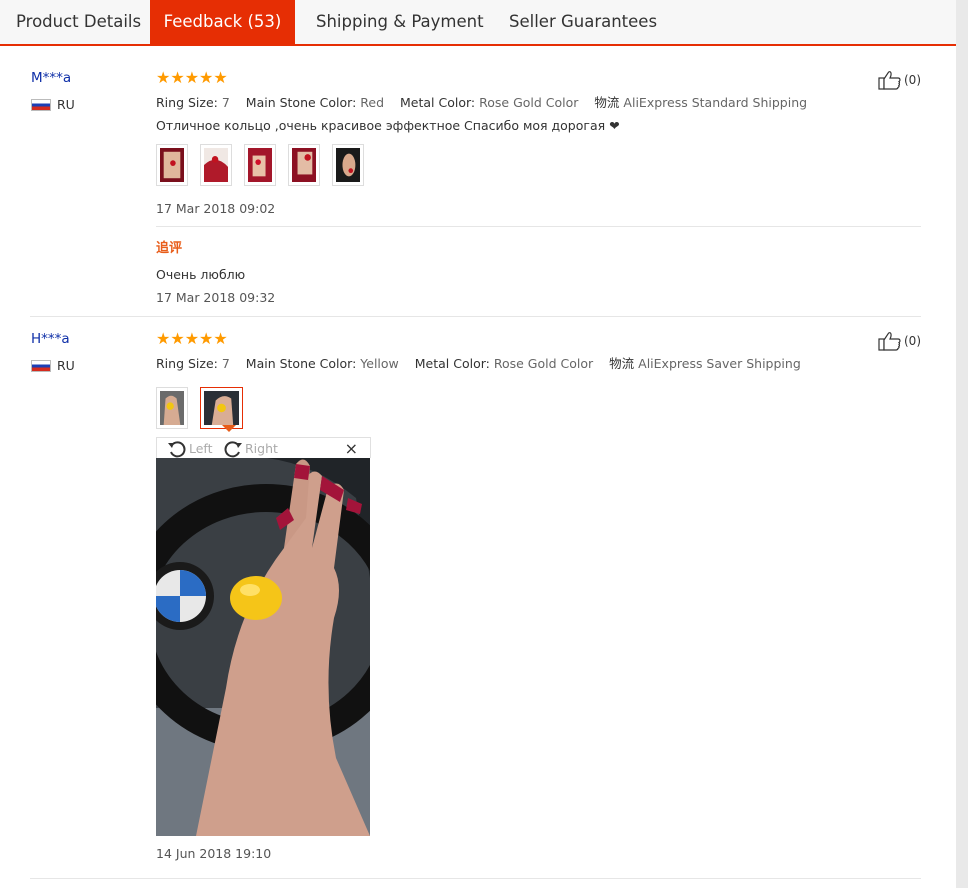 Image resolution: width=968 pixels, height=888 pixels. What do you see at coordinates (78, 22) in the screenshot?
I see `tab-product-details: Product Details` at bounding box center [78, 22].